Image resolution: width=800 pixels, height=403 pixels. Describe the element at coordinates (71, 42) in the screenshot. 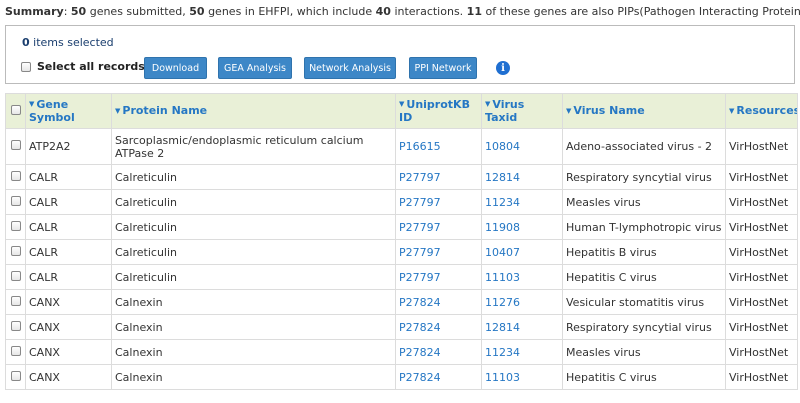

I see `items-selected-suffix: items selected` at that location.